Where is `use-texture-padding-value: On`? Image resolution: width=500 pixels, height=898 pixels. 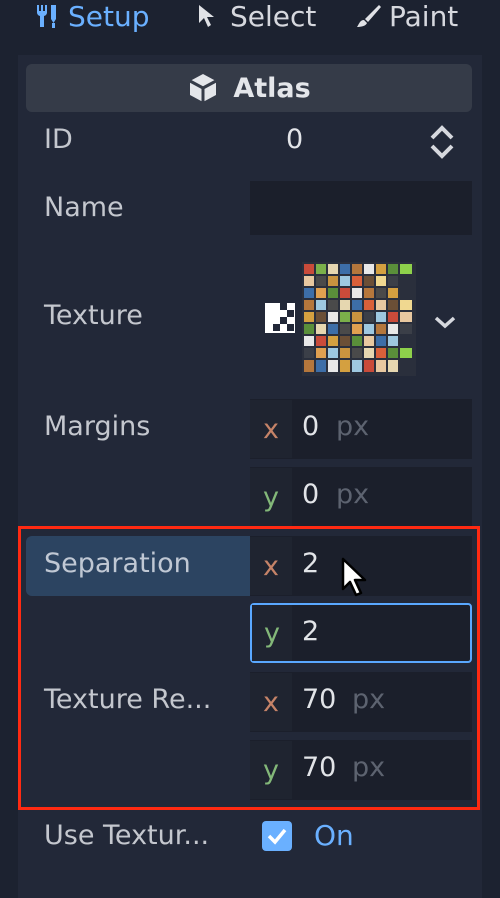 use-texture-padding-value: On is located at coordinates (334, 835).